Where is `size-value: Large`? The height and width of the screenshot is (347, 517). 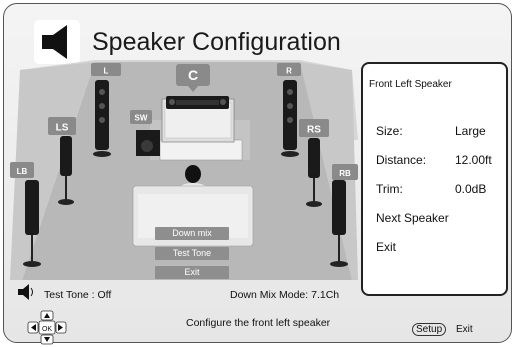
size-value: Large is located at coordinates (470, 131).